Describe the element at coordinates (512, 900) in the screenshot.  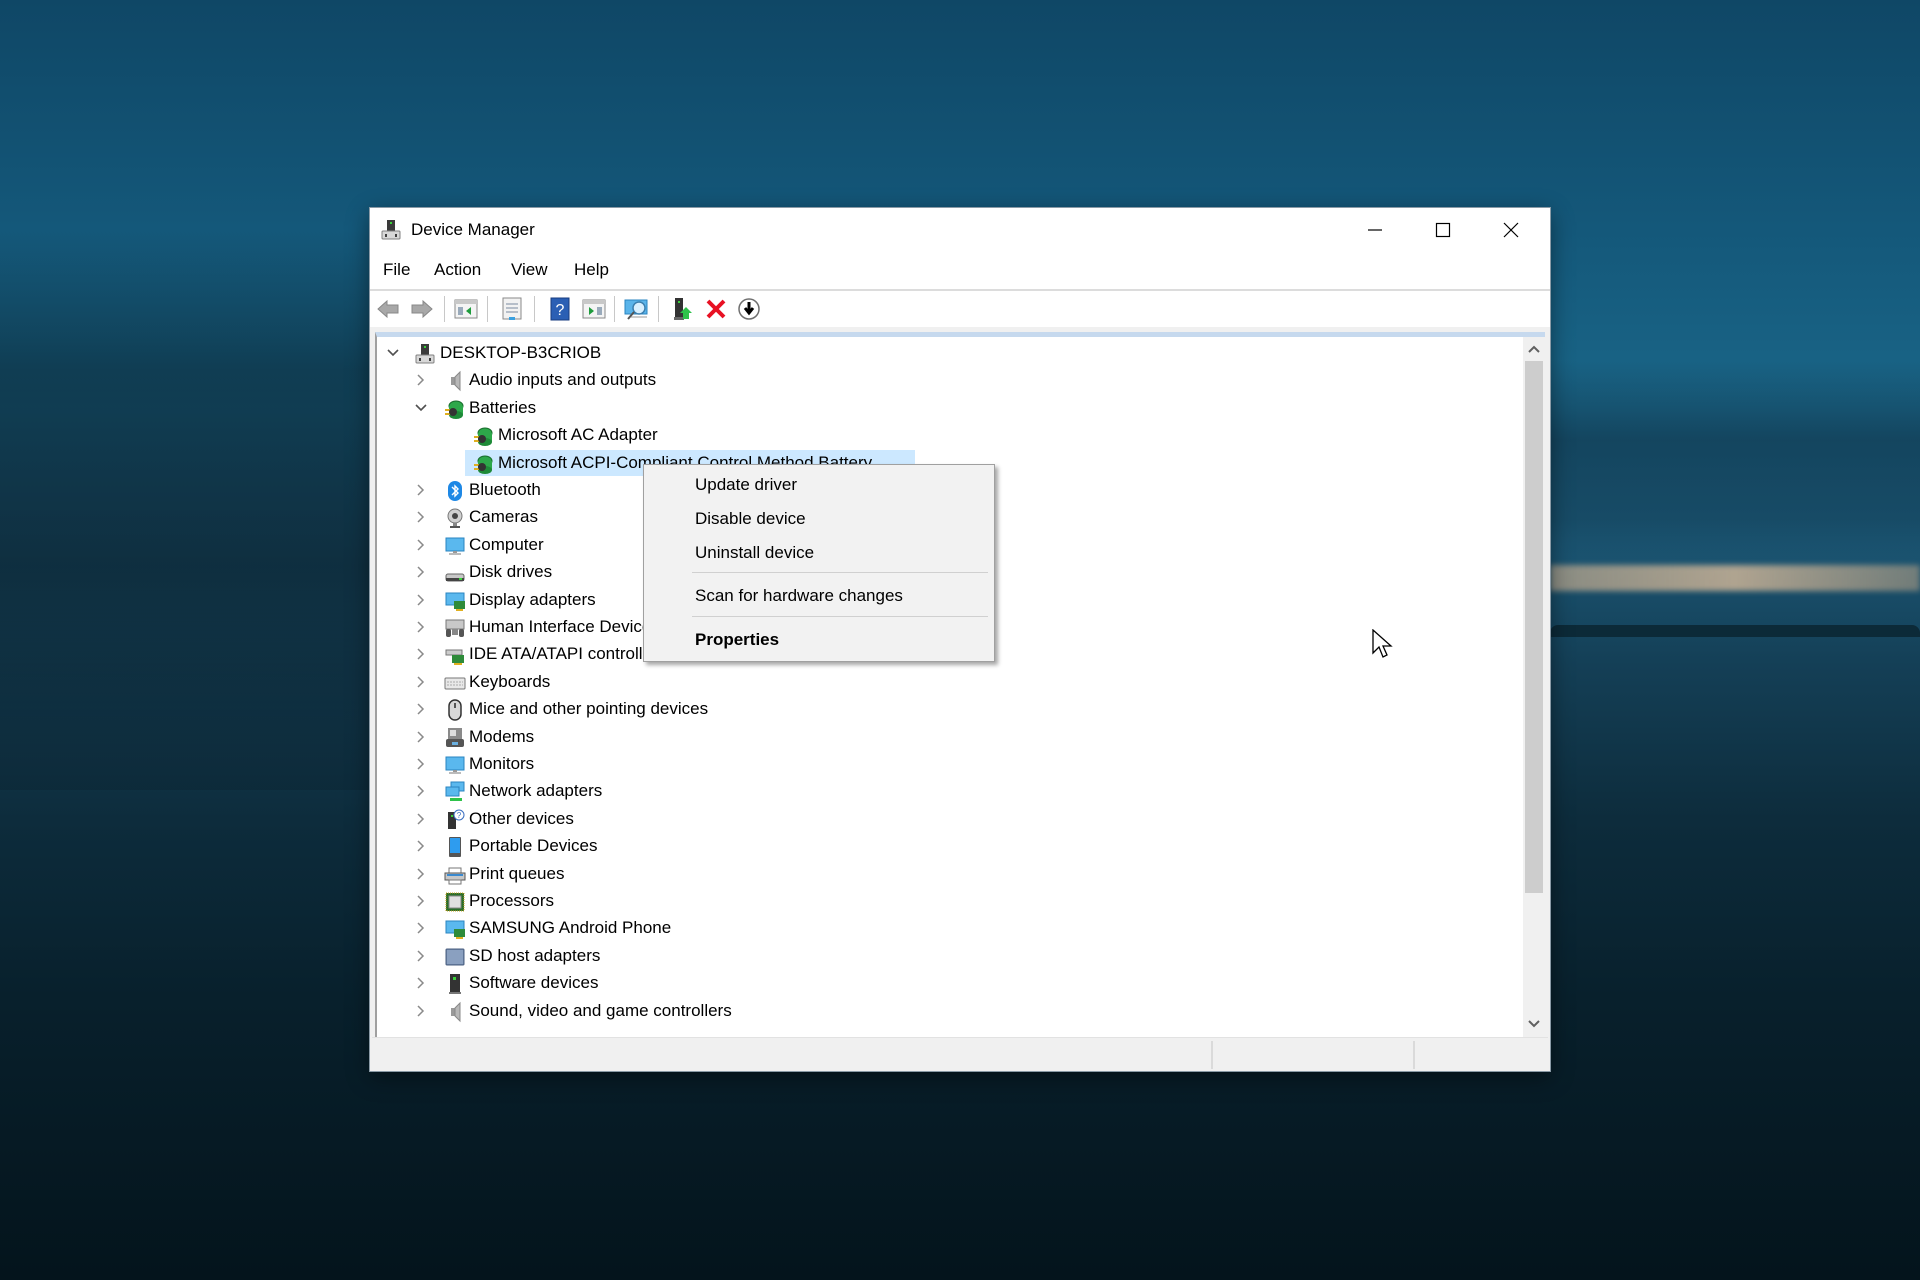
I see `tree-node-label: Processors` at that location.